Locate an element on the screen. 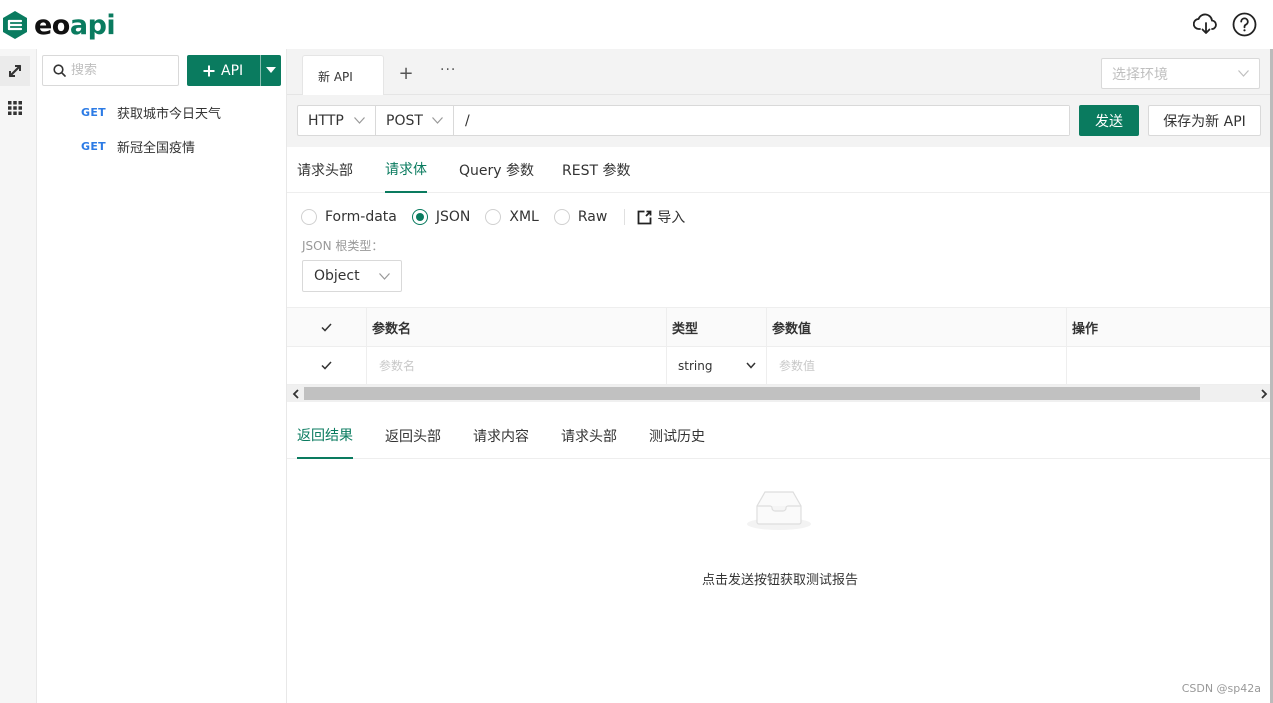  param-table: 参数名 类型 参数值 操作 string is located at coordinates (780, 346).